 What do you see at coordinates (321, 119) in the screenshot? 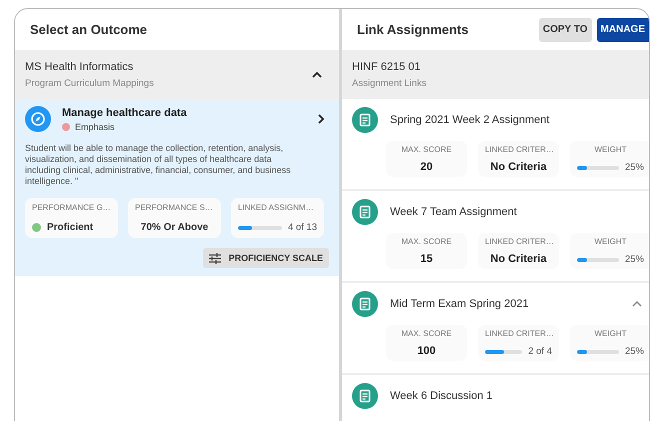
I see `chevron-right-icon` at bounding box center [321, 119].